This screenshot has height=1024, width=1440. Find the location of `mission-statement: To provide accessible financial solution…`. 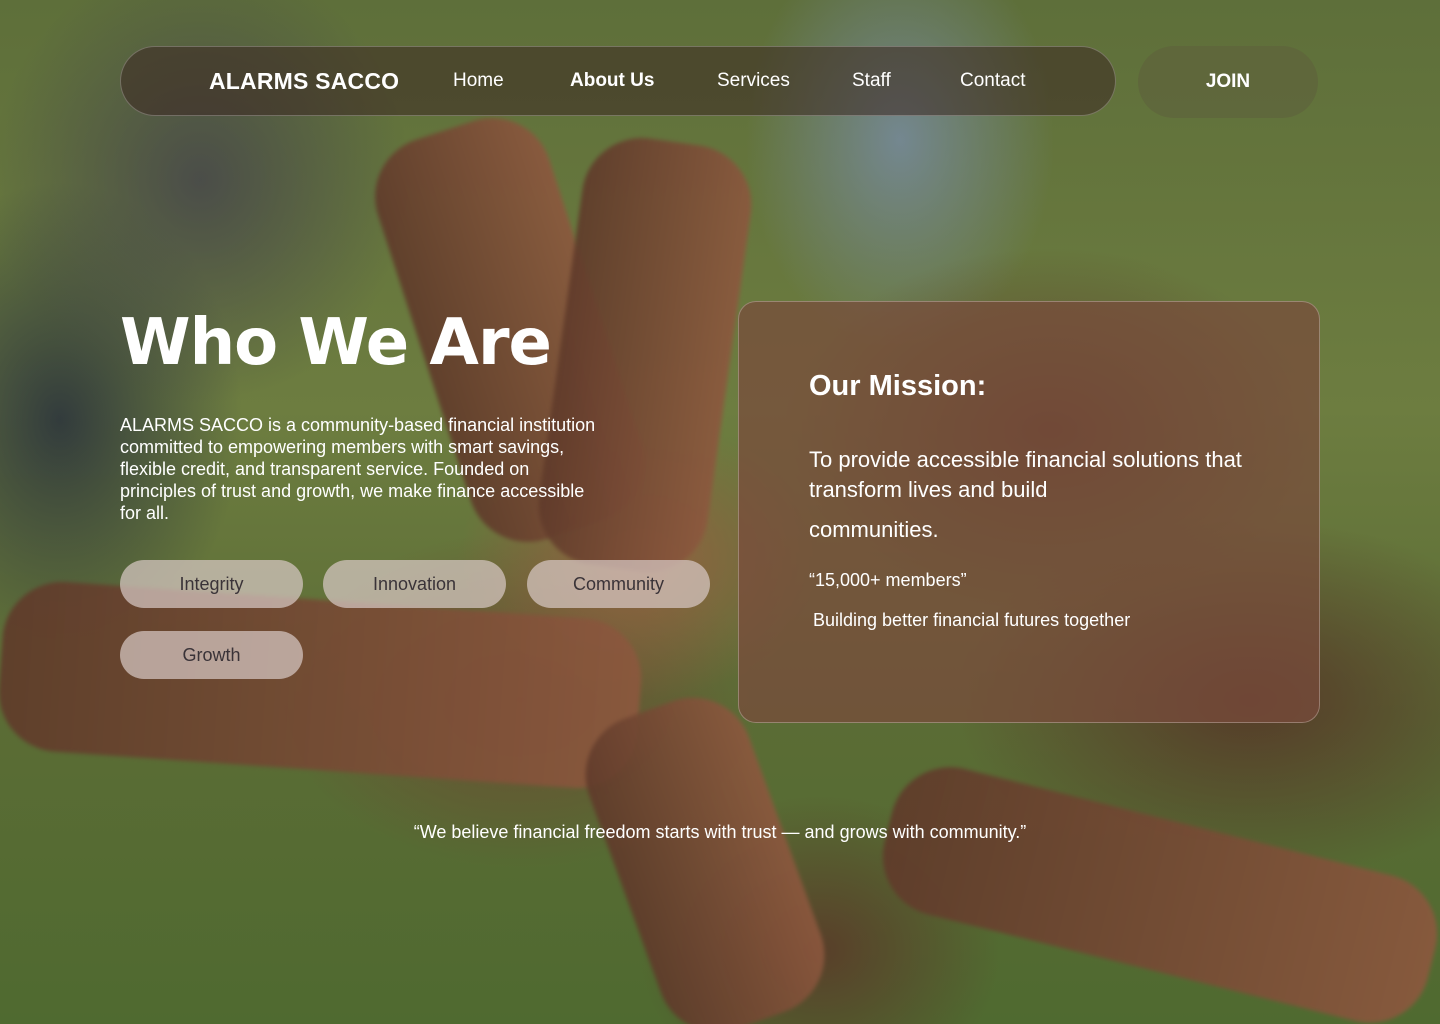

mission-statement: To provide accessible financial solution… is located at coordinates (1029, 495).